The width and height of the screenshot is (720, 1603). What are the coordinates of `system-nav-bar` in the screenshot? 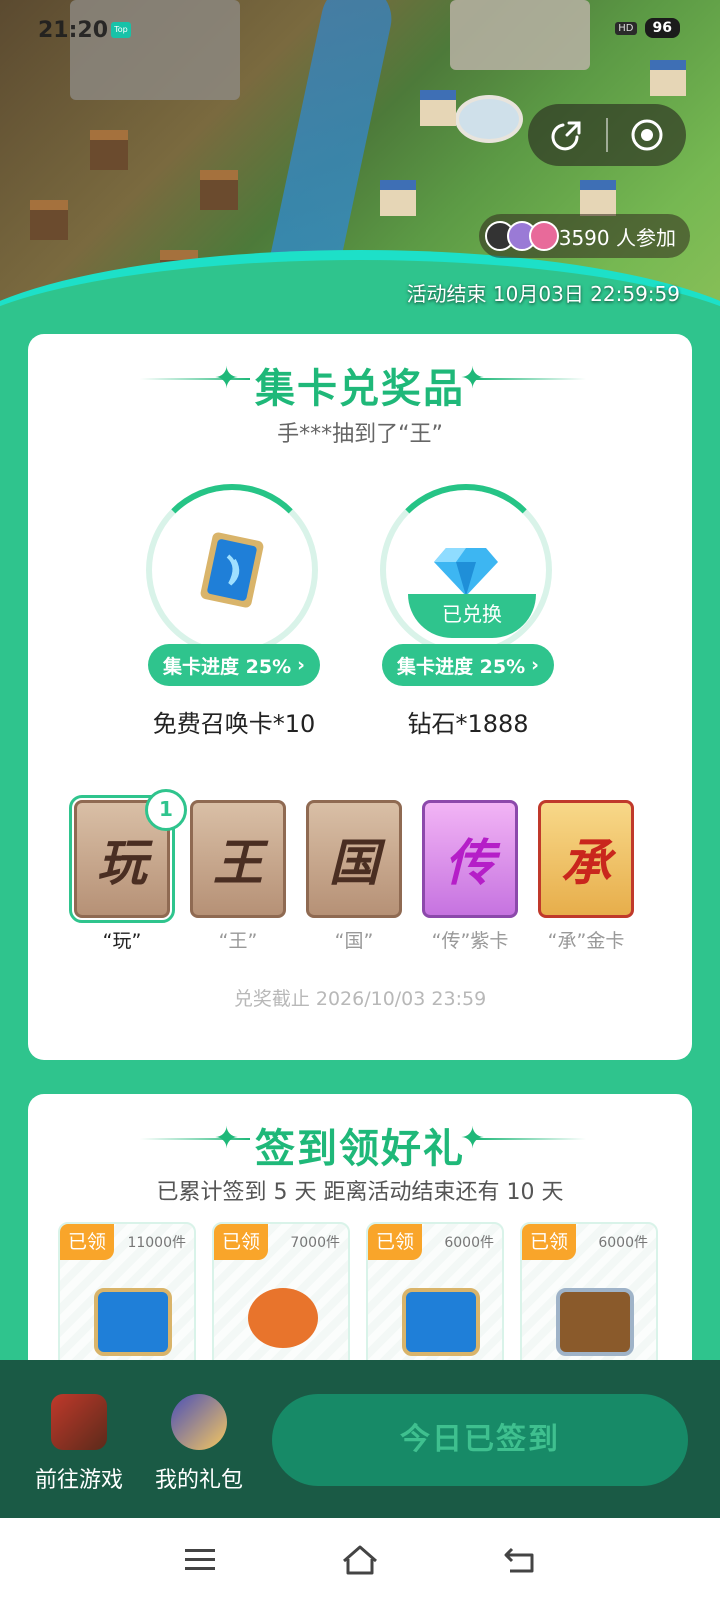 It's located at (360, 1560).